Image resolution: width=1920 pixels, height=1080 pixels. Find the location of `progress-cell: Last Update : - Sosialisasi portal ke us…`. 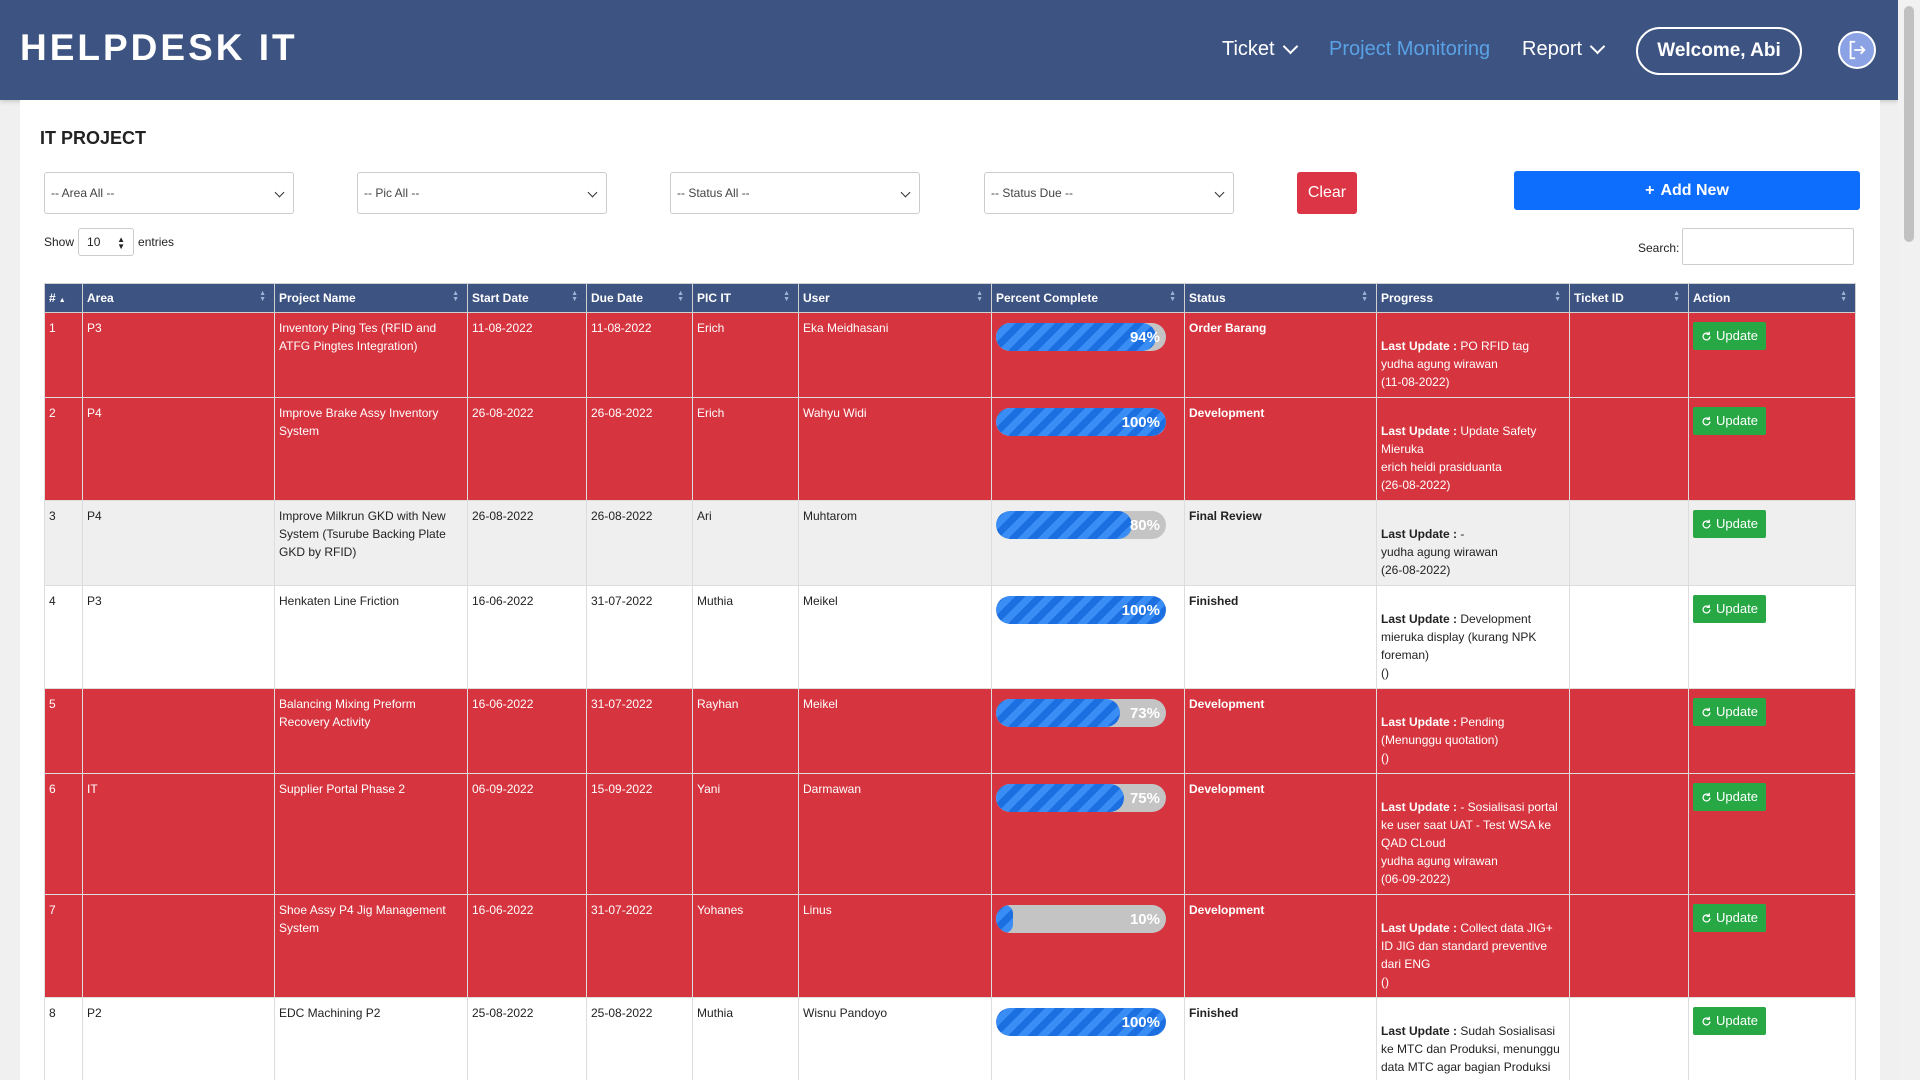

progress-cell: Last Update : - Sosialisasi portal ke us… is located at coordinates (1473, 834).